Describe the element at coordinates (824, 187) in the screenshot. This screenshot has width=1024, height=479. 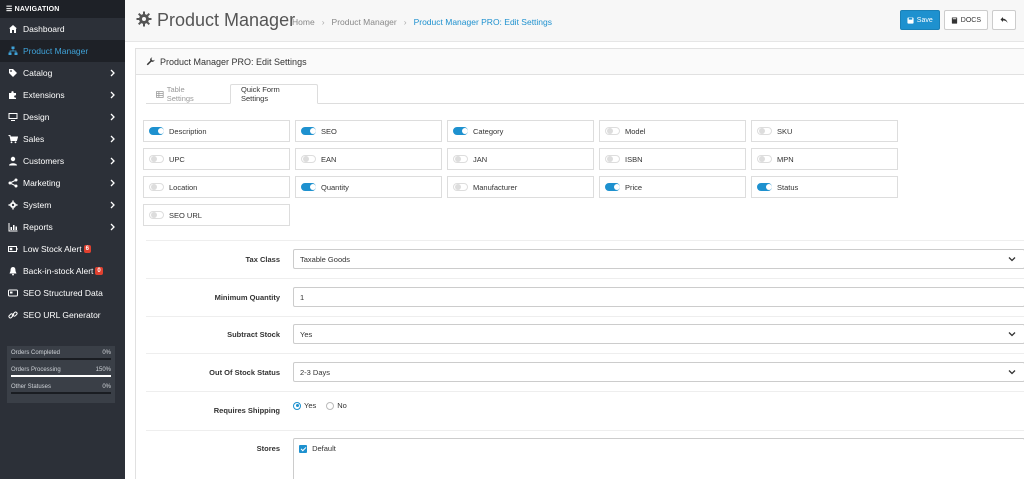
I see `toggle-status: Status` at that location.